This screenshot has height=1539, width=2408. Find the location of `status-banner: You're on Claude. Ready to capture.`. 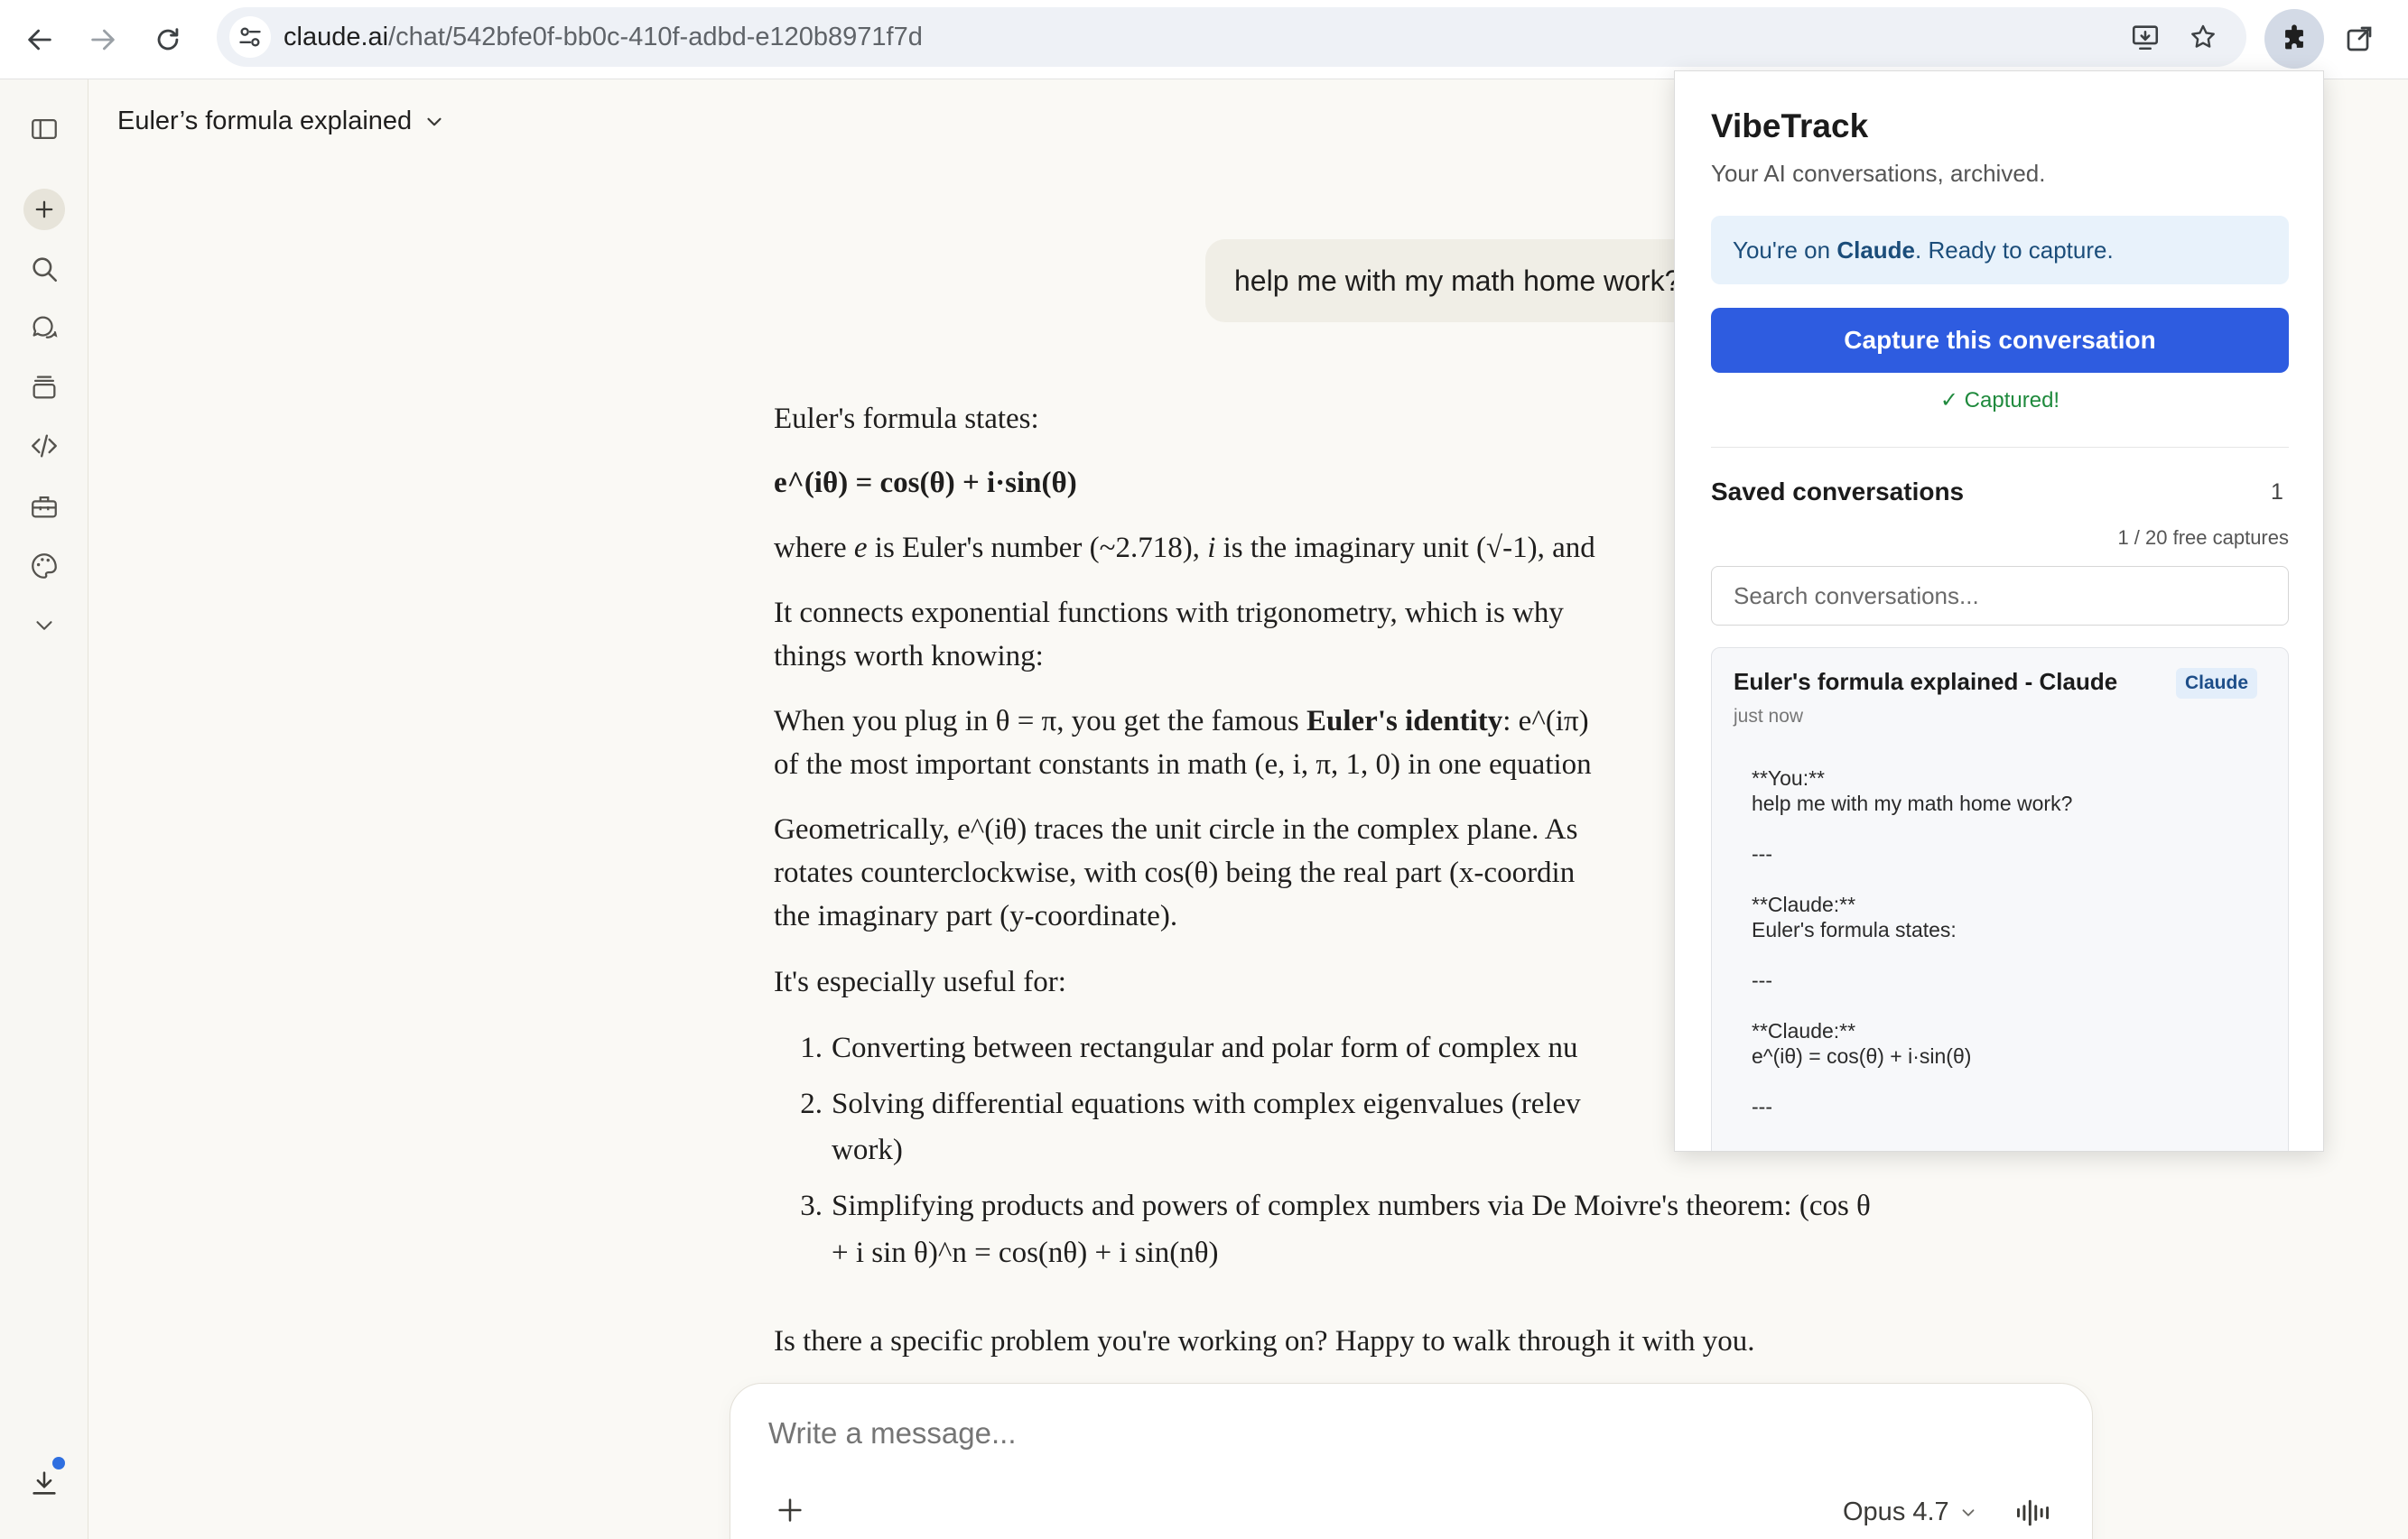

status-banner: You're on Claude. Ready to capture. is located at coordinates (2000, 250).